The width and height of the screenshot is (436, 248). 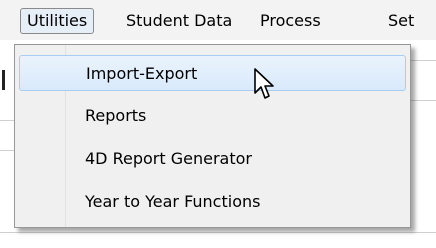 I want to click on menu-process: Process, so click(x=290, y=21).